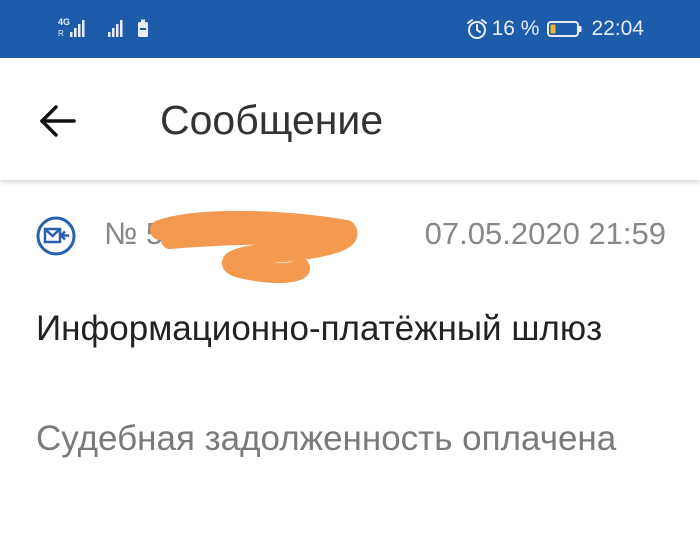 This screenshot has height=560, width=700. What do you see at coordinates (545, 233) in the screenshot?
I see `message-date: 07.05.2020 21:59` at bounding box center [545, 233].